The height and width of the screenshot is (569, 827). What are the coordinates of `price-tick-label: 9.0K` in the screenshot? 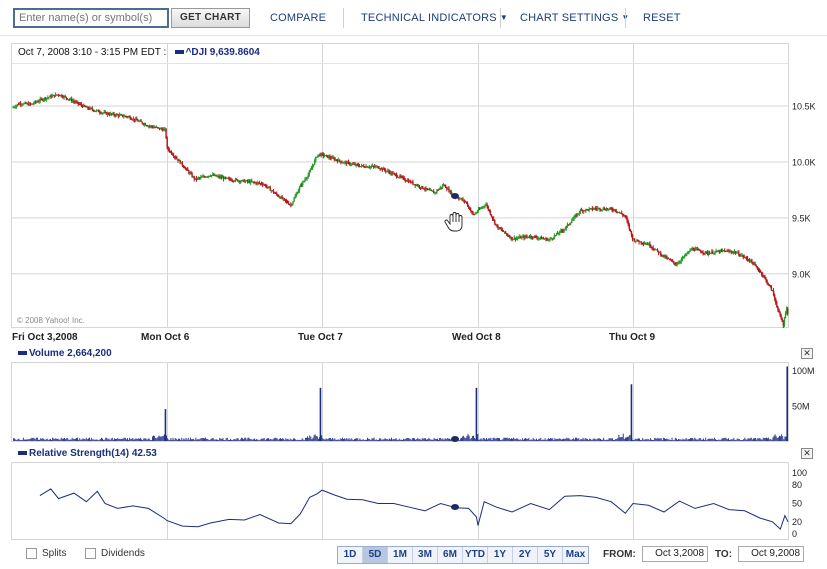 It's located at (801, 274).